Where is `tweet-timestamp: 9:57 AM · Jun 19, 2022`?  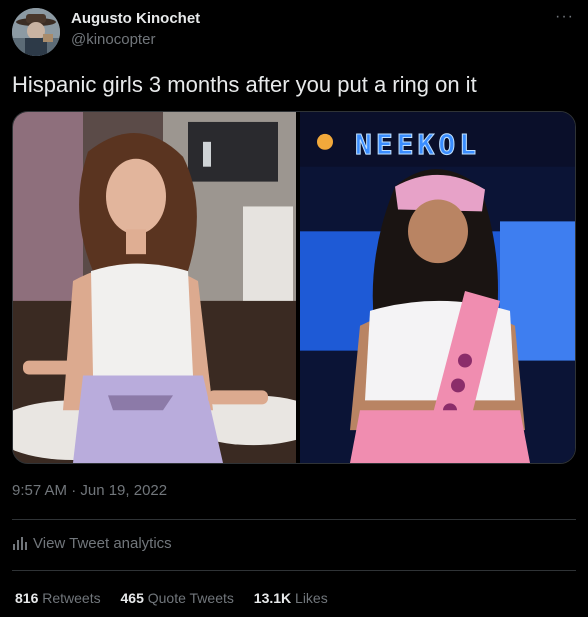 tweet-timestamp: 9:57 AM · Jun 19, 2022 is located at coordinates (89, 490).